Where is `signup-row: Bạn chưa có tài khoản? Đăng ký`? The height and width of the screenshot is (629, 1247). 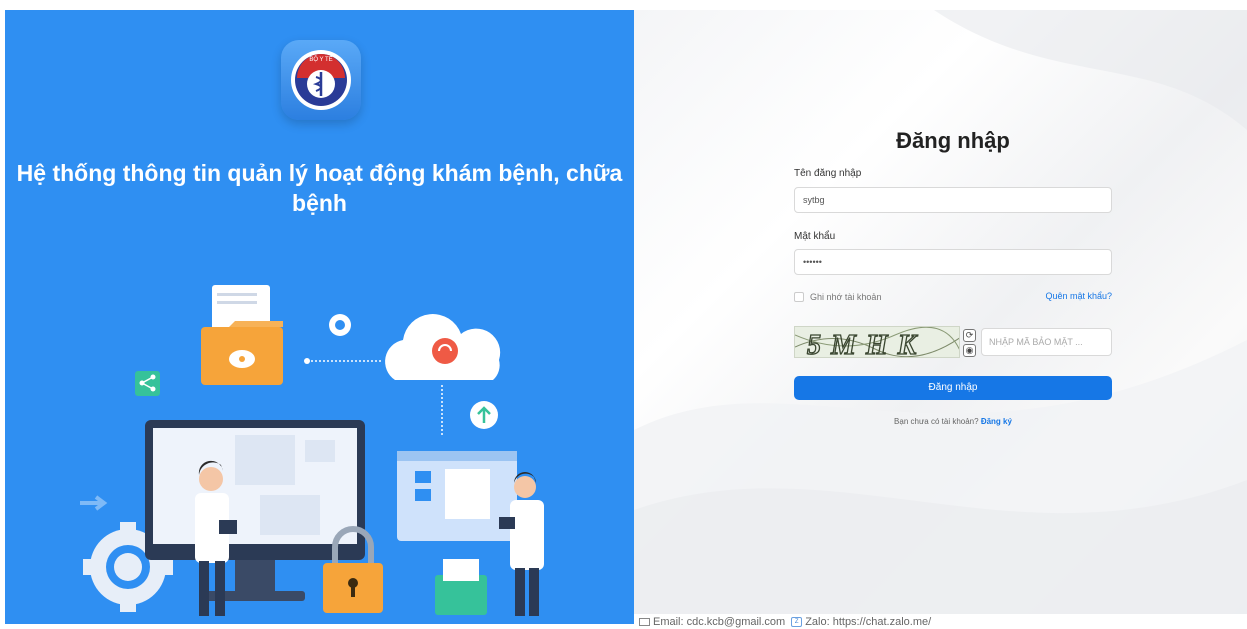 signup-row: Bạn chưa có tài khoản? Đăng ký is located at coordinates (953, 421).